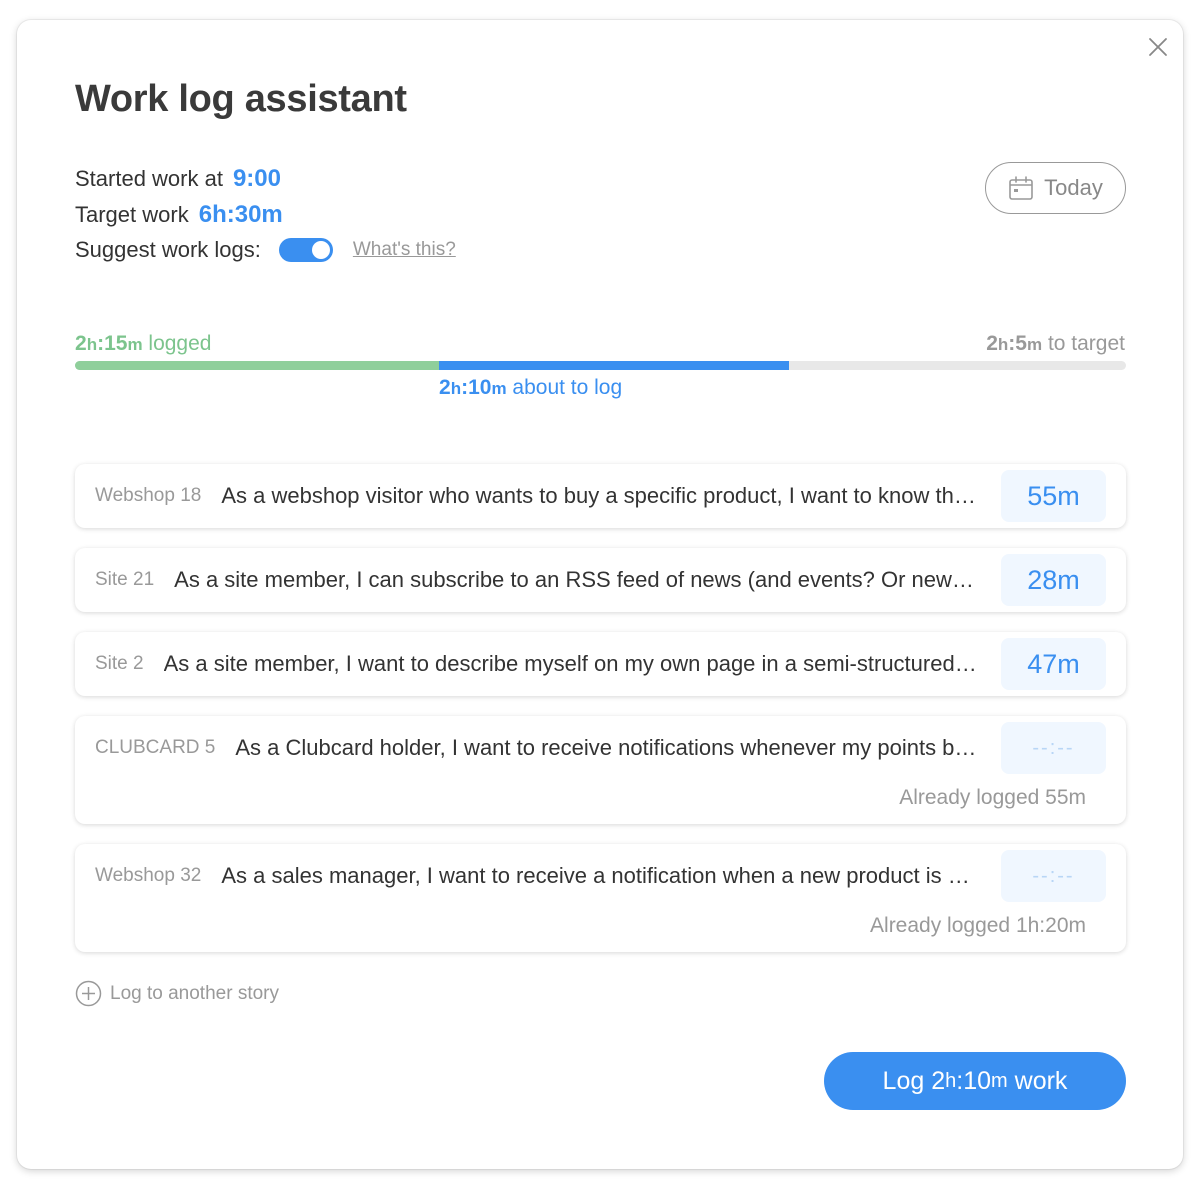 This screenshot has width=1200, height=1185. Describe the element at coordinates (194, 993) in the screenshot. I see `log-to-another-story-label: Log to another story` at that location.